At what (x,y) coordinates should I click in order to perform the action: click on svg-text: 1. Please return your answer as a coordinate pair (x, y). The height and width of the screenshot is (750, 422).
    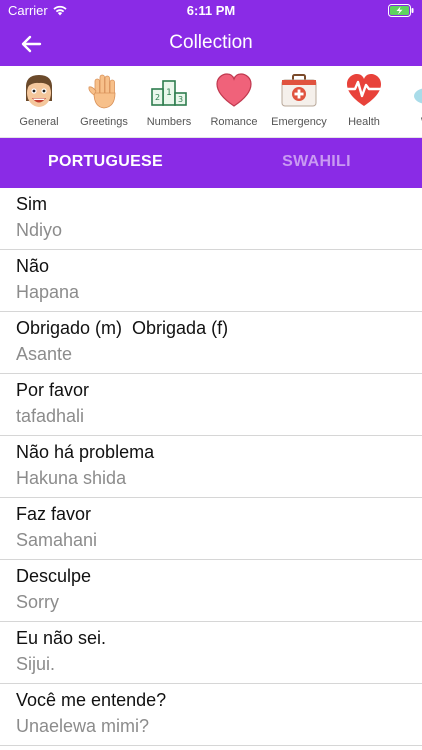
    Looking at the image, I should click on (169, 93).